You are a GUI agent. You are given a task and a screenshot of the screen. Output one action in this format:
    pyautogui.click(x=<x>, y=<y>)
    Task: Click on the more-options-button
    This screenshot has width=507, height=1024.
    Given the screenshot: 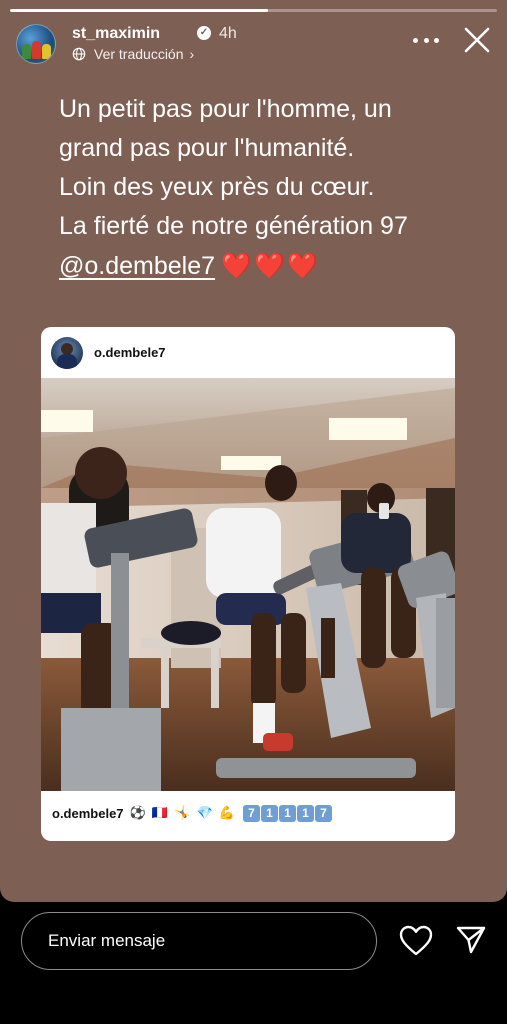 What is the action you would take?
    pyautogui.click(x=426, y=40)
    